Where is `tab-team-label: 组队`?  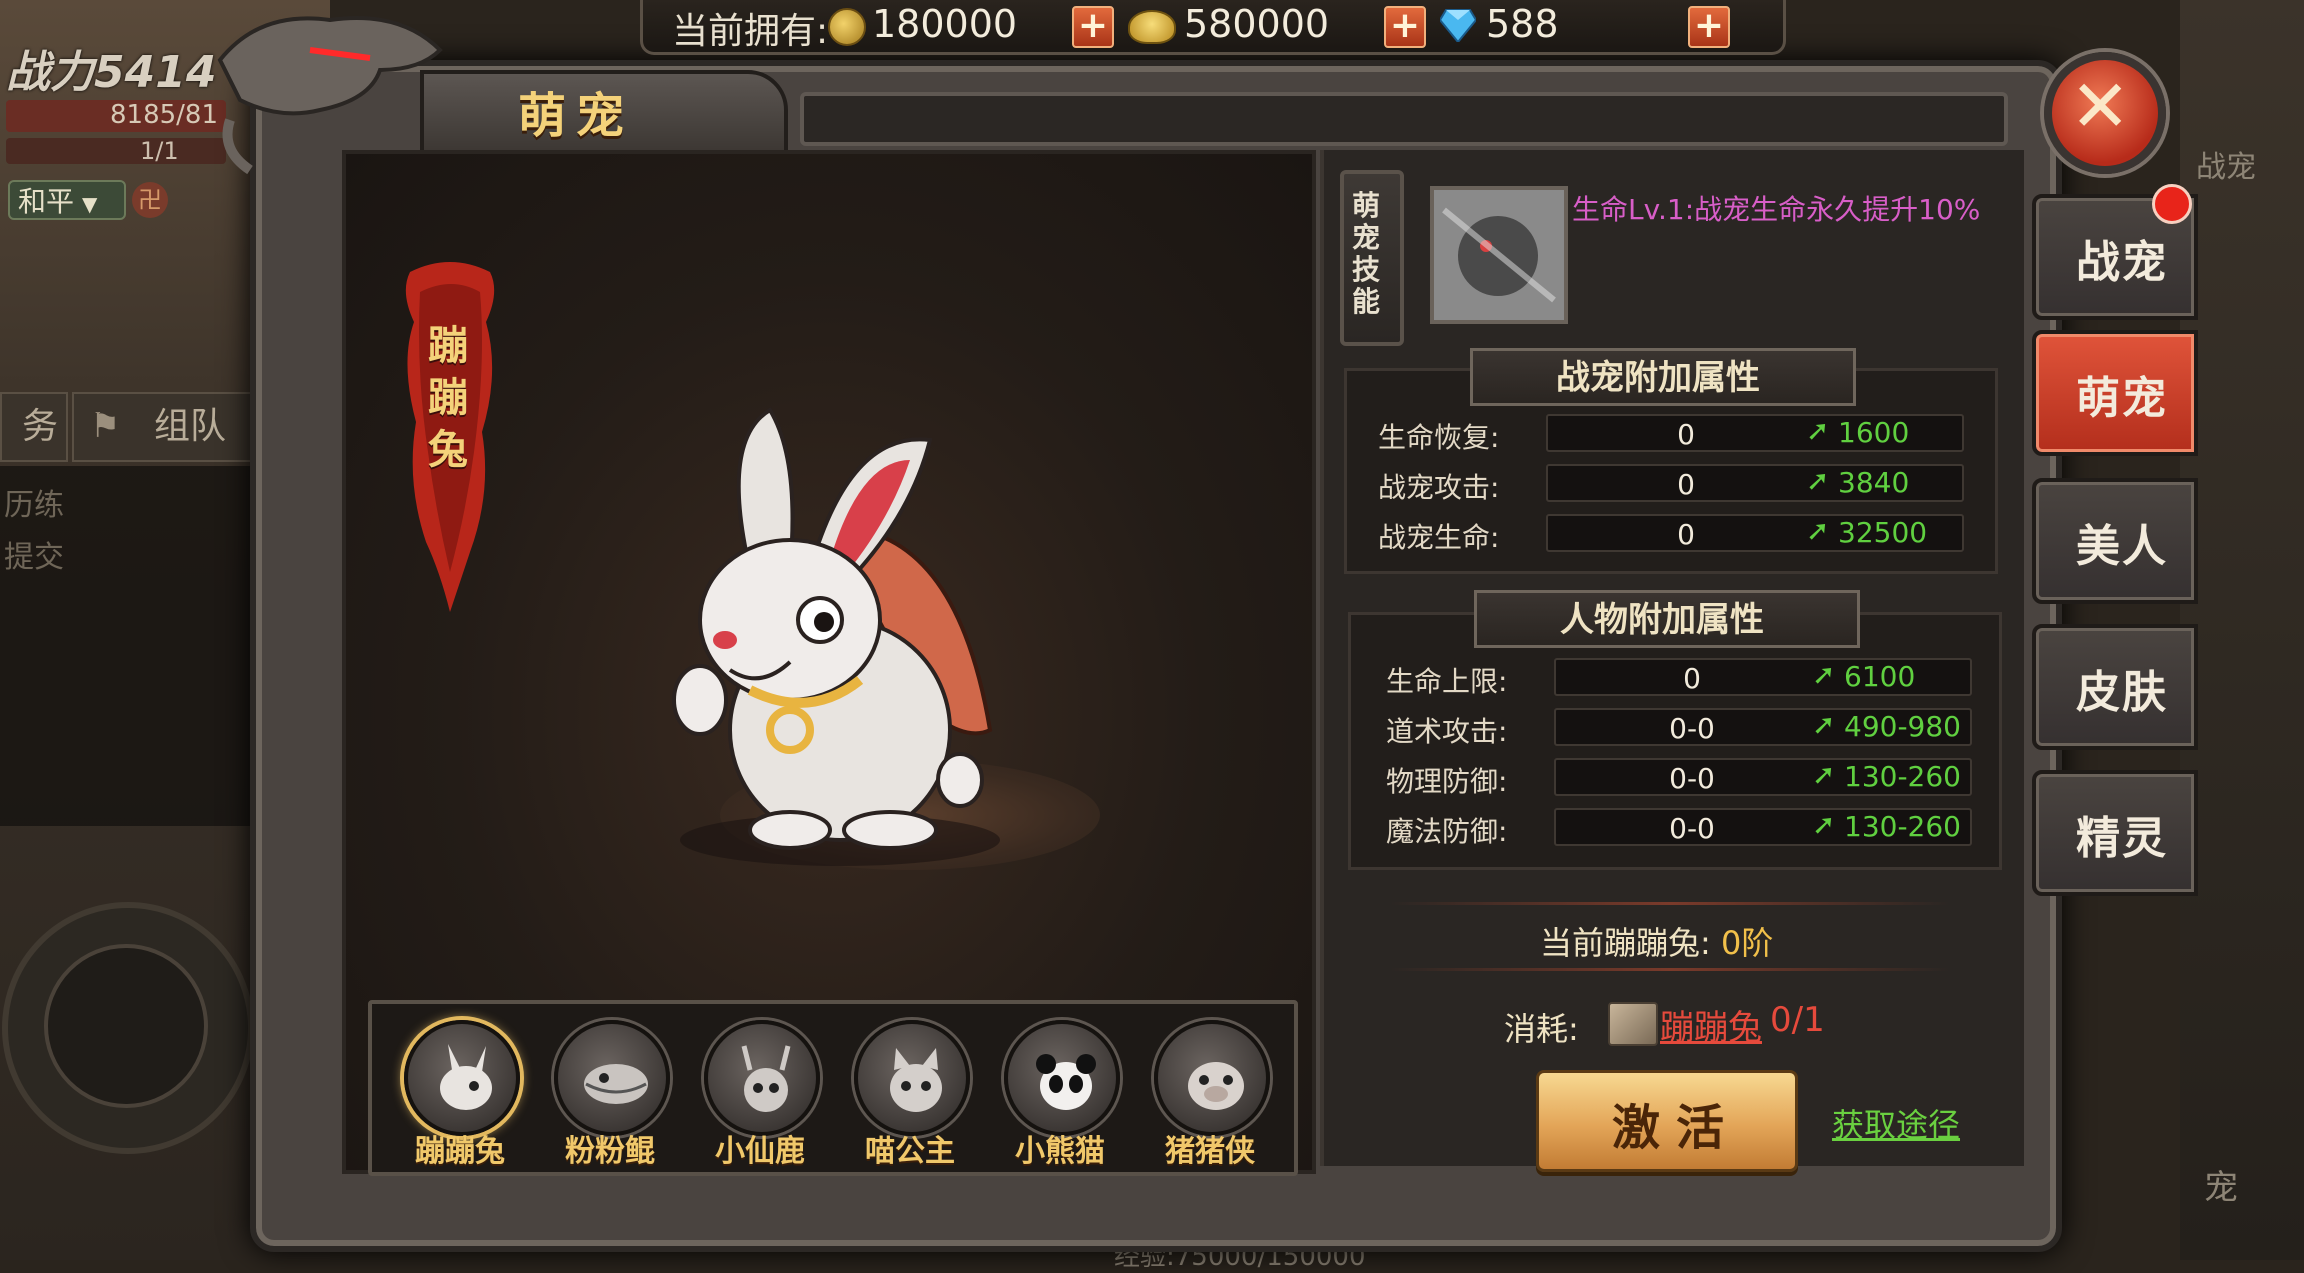 tab-team-label: 组队 is located at coordinates (190, 426).